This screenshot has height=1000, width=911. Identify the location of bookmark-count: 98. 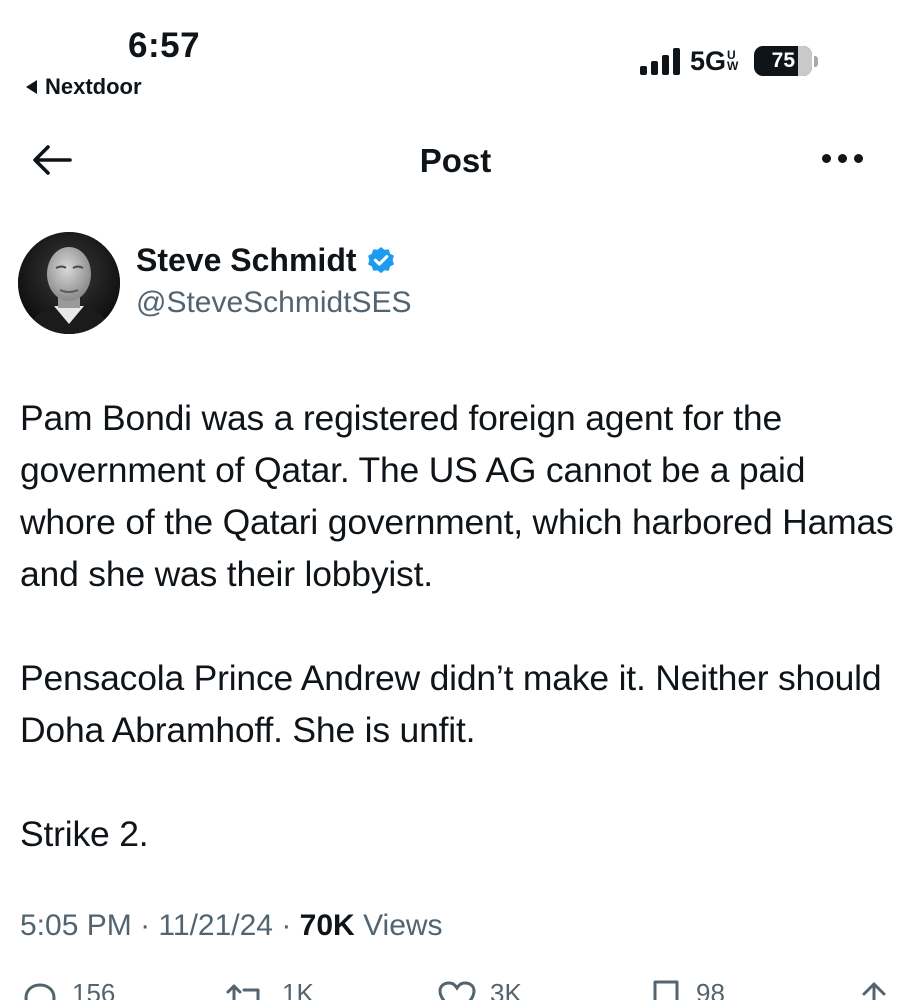
(710, 989).